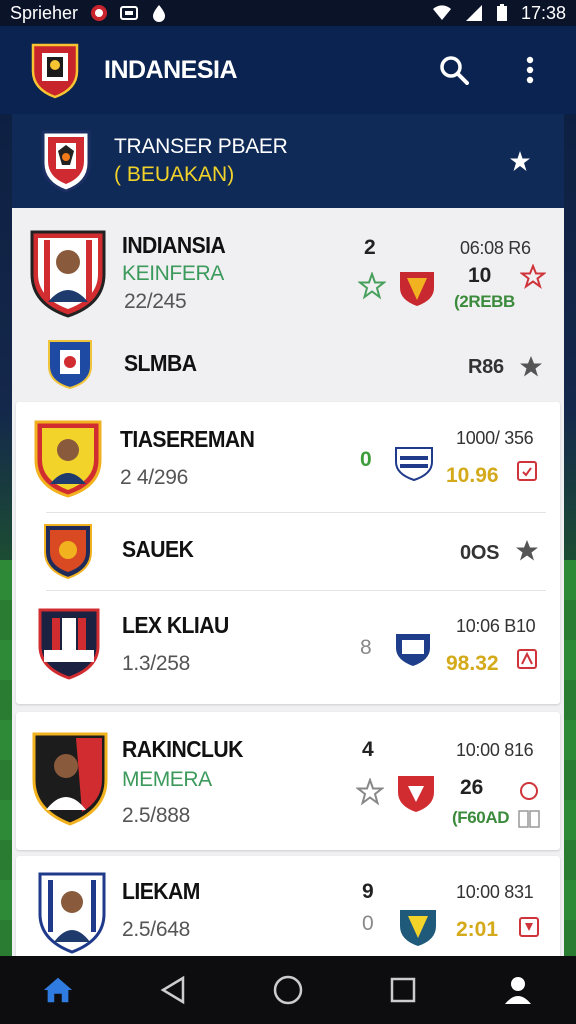  I want to click on transfer-tag: (F60AD, so click(481, 817).